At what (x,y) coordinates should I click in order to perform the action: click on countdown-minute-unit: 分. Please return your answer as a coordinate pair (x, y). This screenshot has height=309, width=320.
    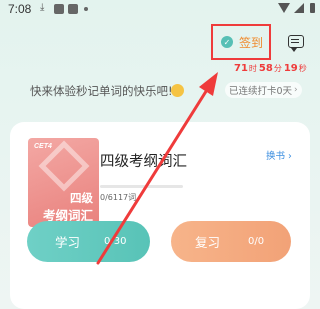
    Looking at the image, I should click on (277, 68).